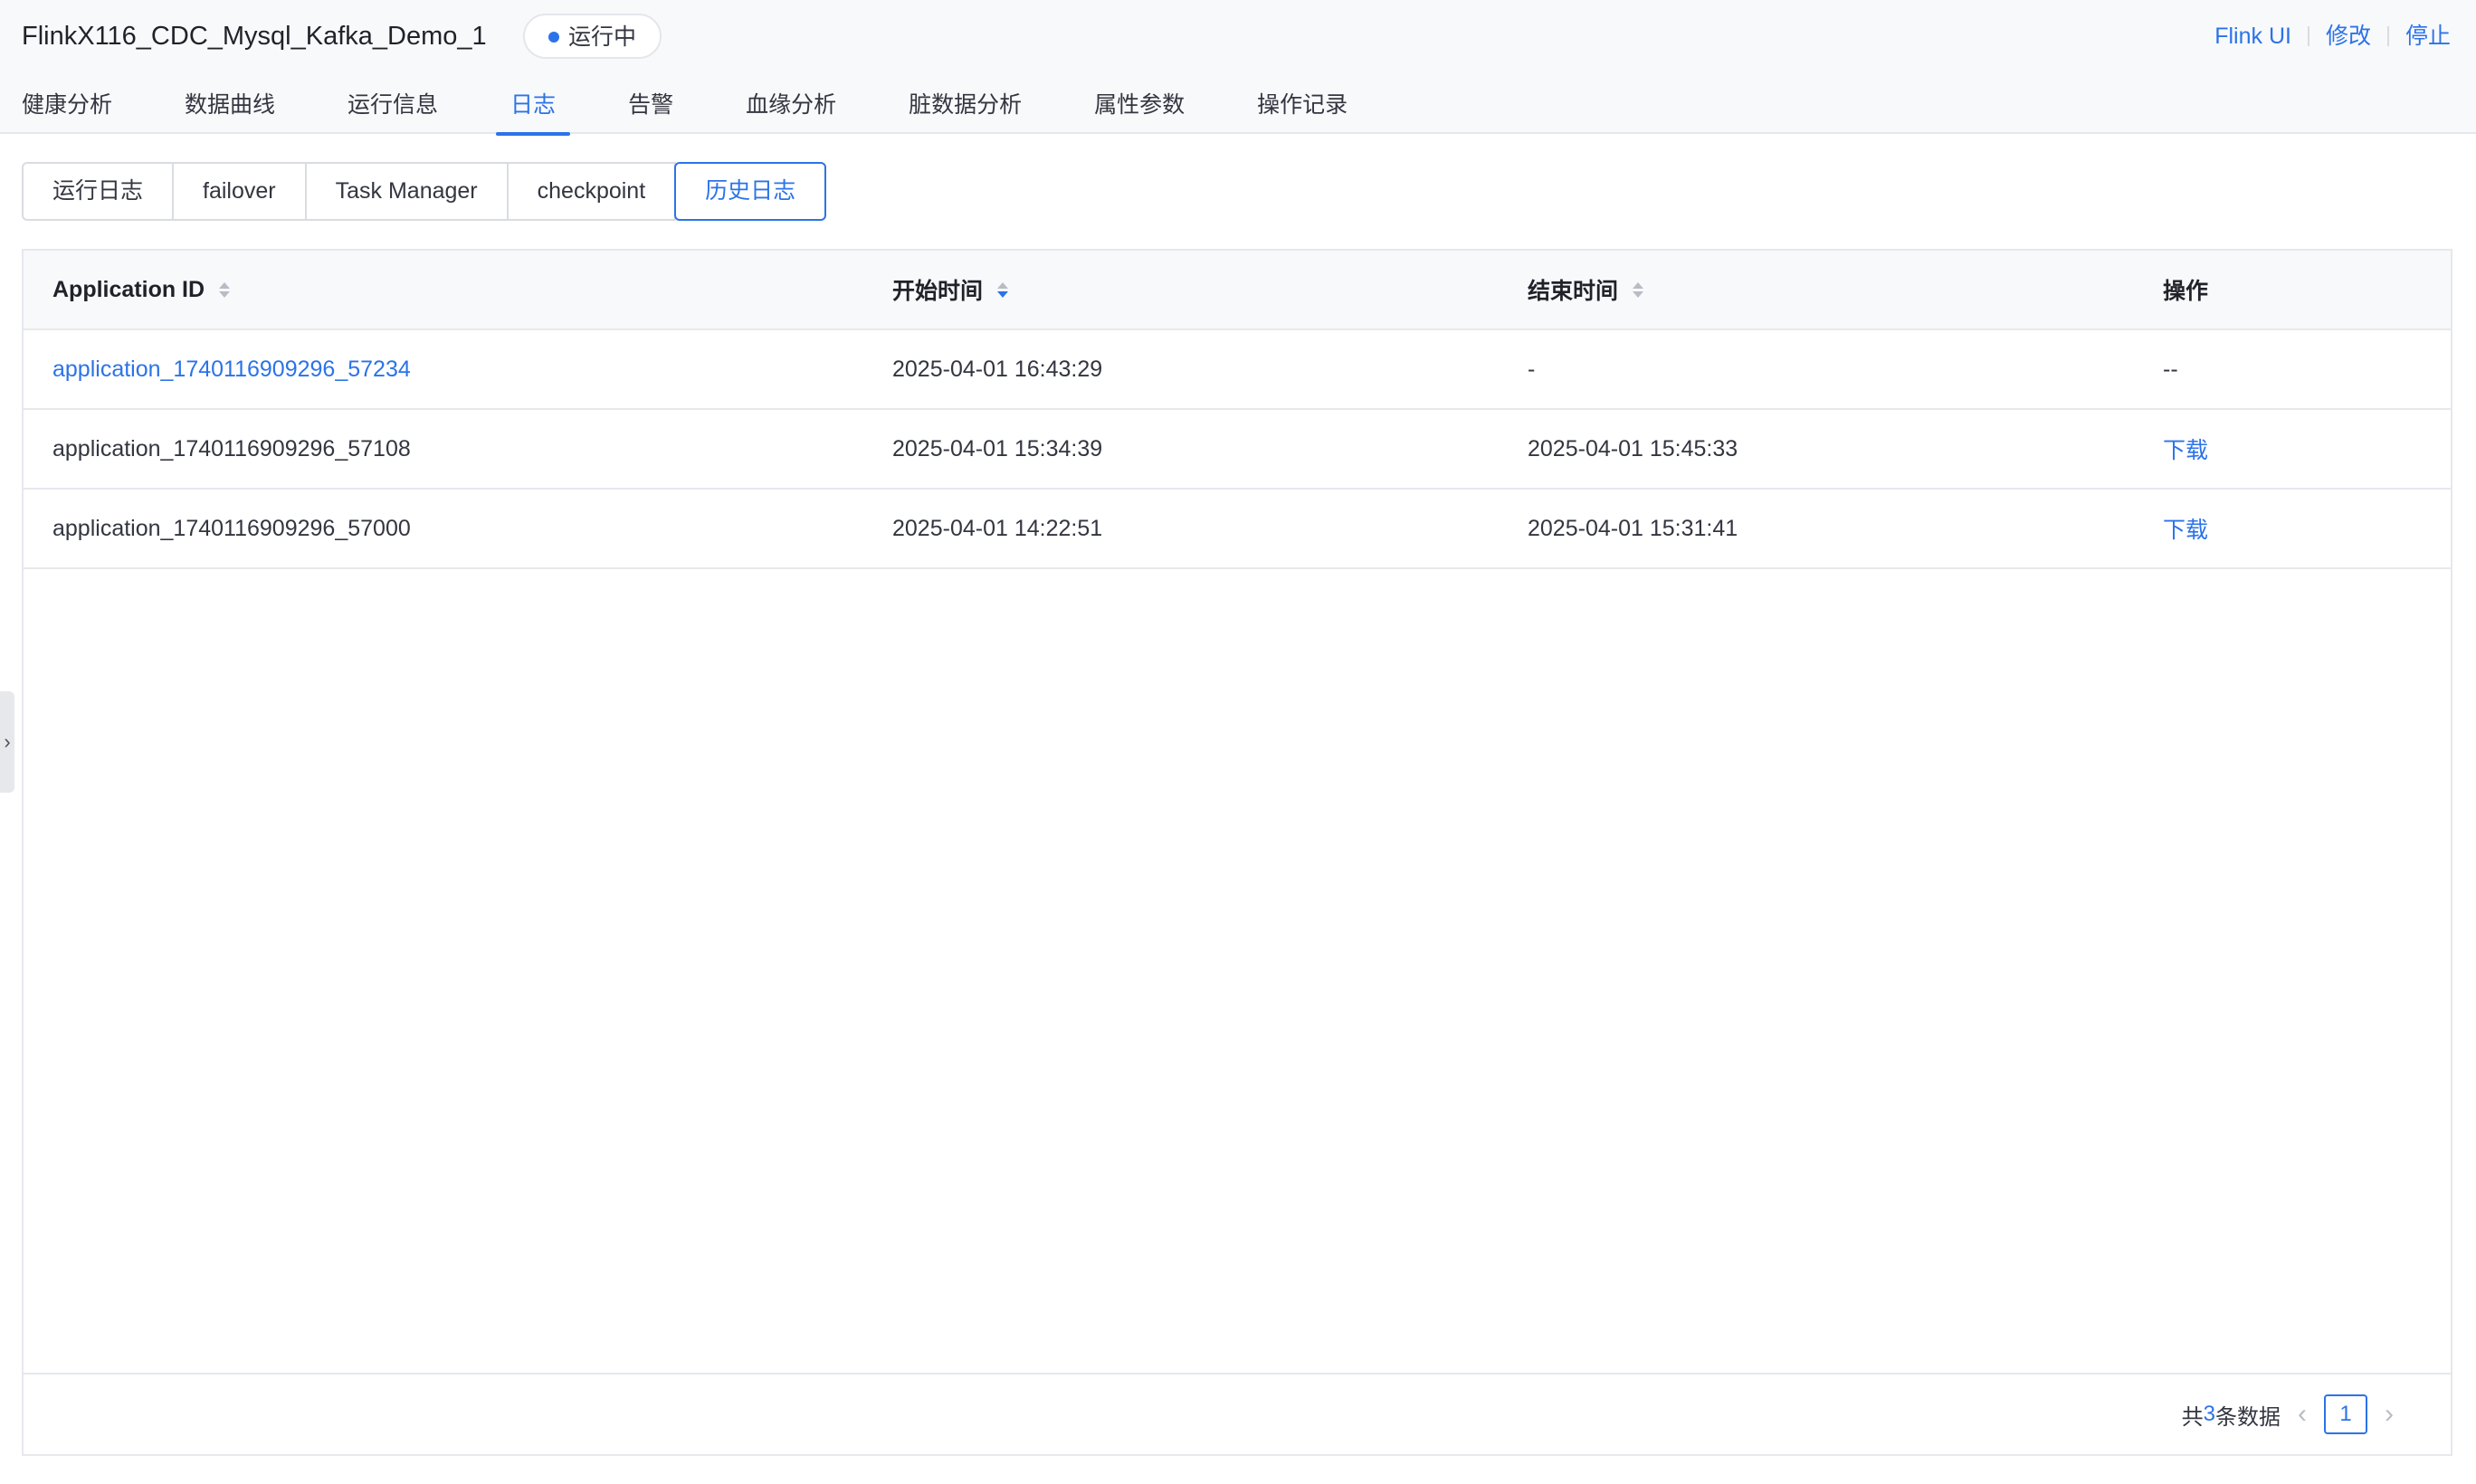  I want to click on total-prefix: 共, so click(2192, 1417).